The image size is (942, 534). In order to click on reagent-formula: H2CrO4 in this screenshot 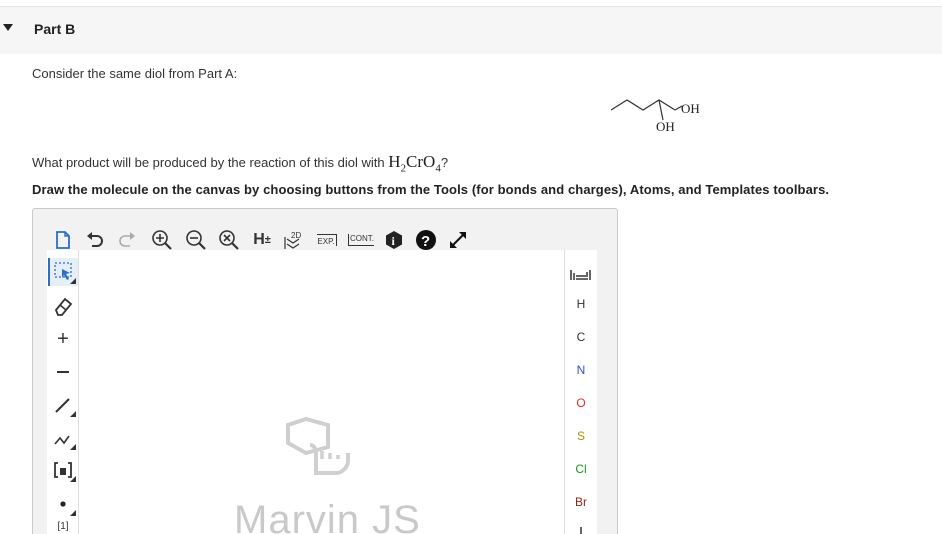, I will do `click(414, 163)`.